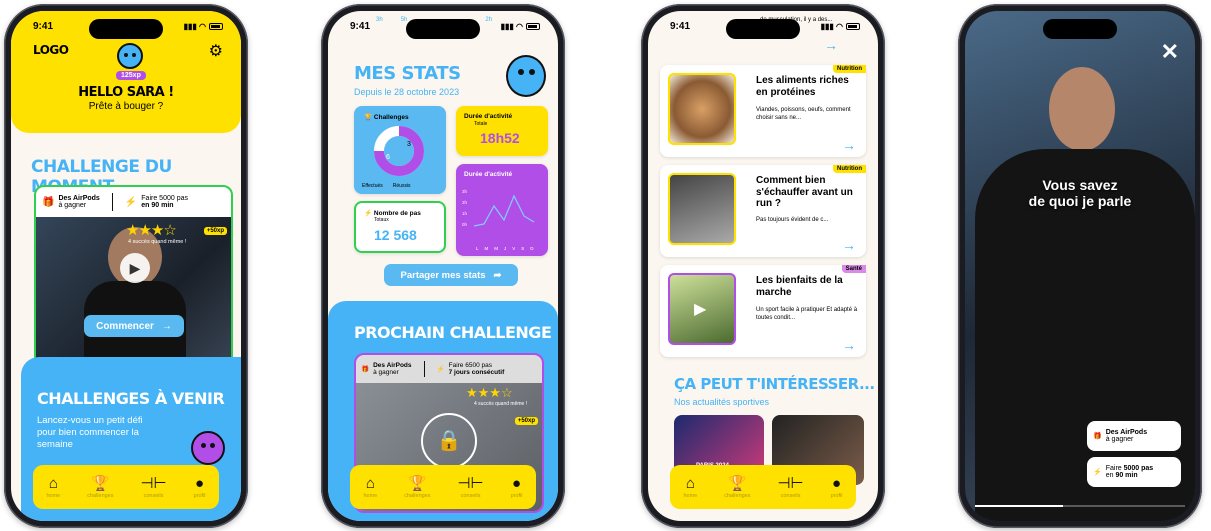 The width and height of the screenshot is (1211, 531). What do you see at coordinates (1097, 472) in the screenshot?
I see `bolt-icon: ⚡` at bounding box center [1097, 472].